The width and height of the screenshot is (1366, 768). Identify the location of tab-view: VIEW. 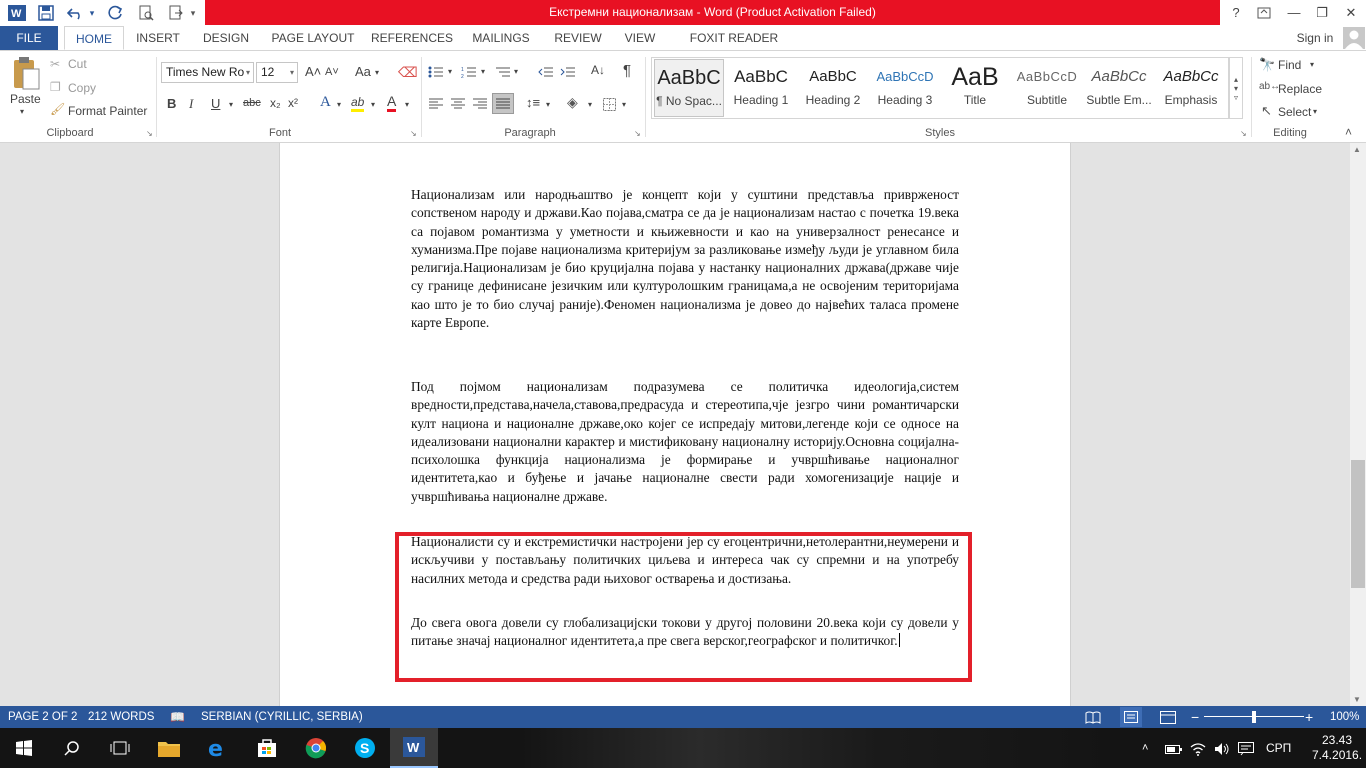
(640, 38).